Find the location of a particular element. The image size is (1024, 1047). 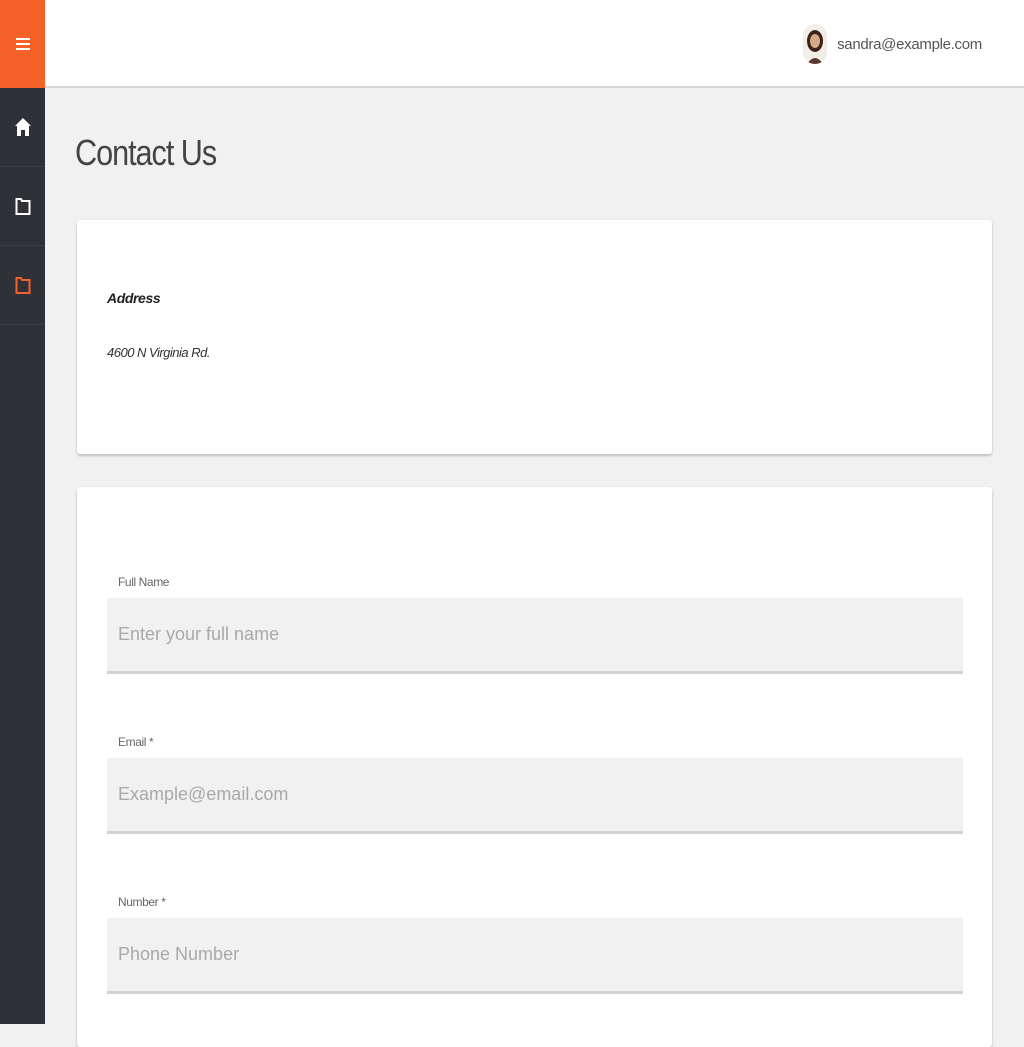

phone-number-label: Number * is located at coordinates (142, 902).